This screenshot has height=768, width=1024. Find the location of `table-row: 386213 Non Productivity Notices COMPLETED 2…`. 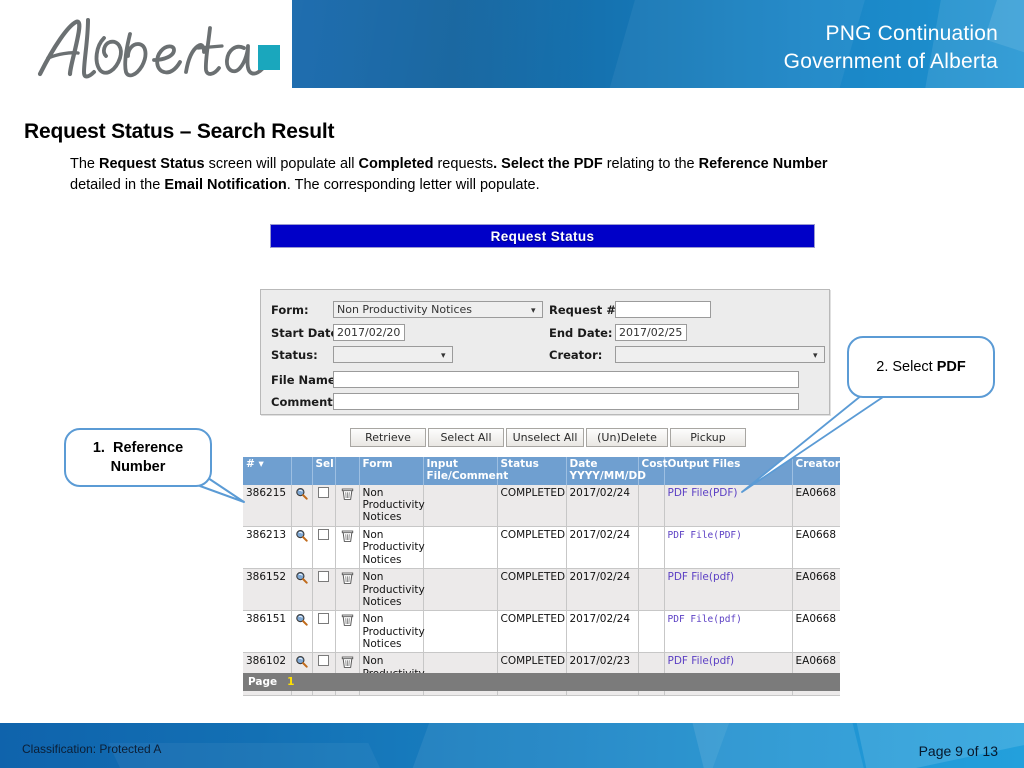

table-row: 386213 Non Productivity Notices COMPLETED 2… is located at coordinates (541, 548).